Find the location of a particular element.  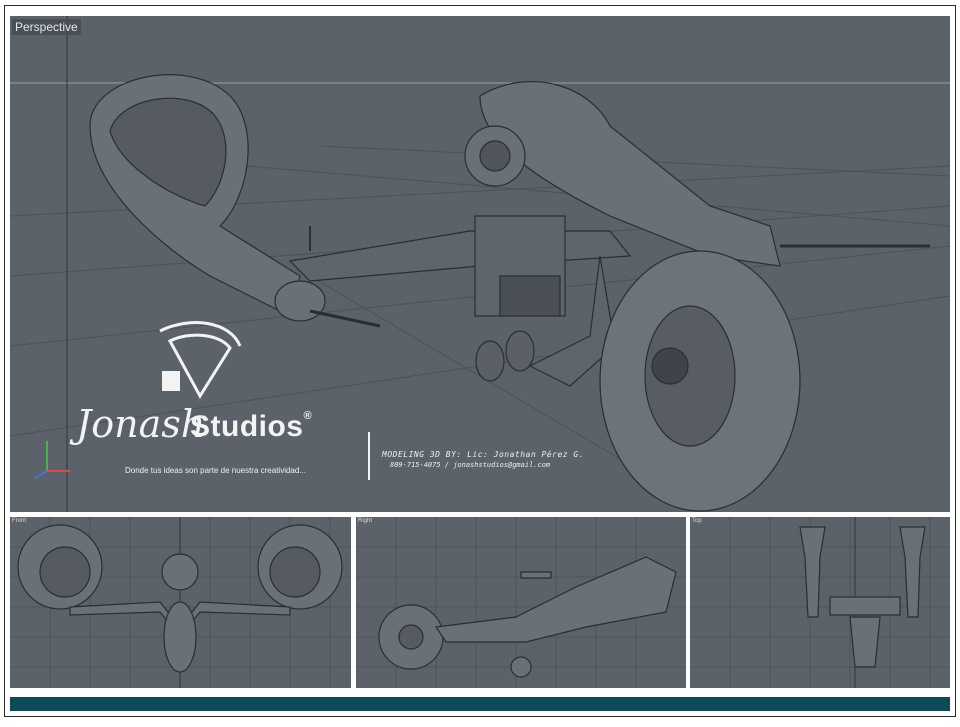

right-viewport: Right is located at coordinates (521, 602).